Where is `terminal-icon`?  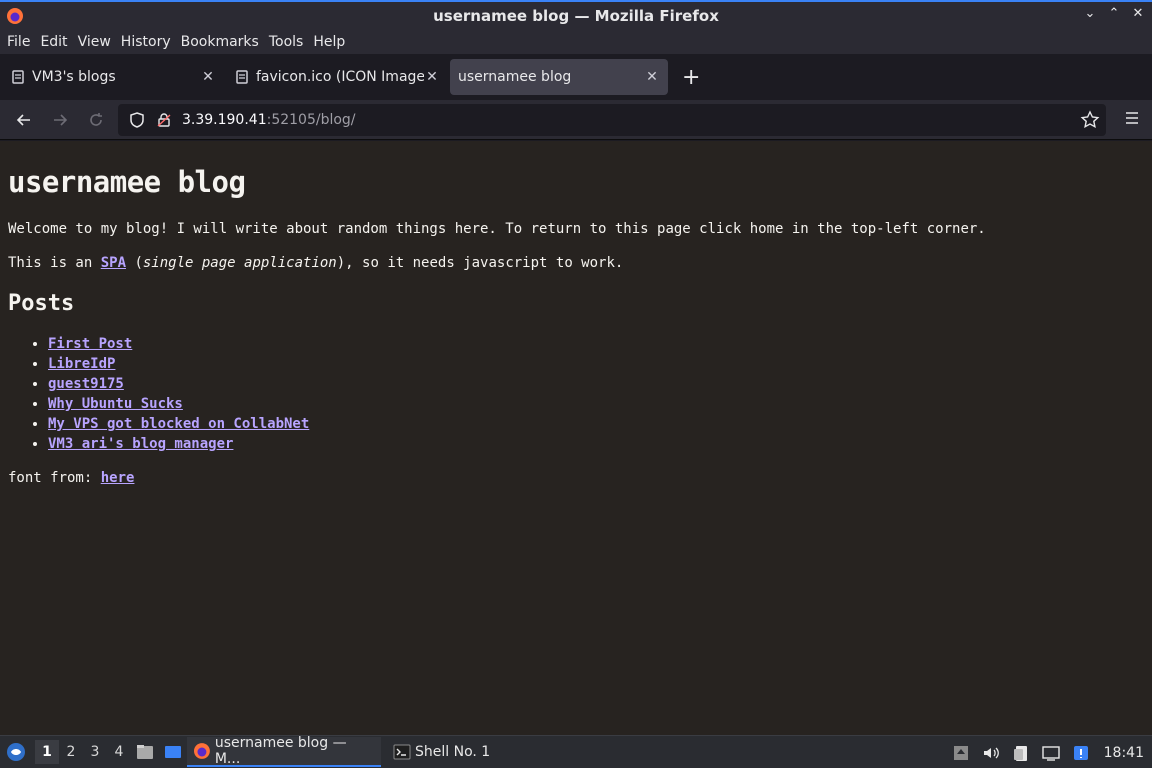 terminal-icon is located at coordinates (402, 752).